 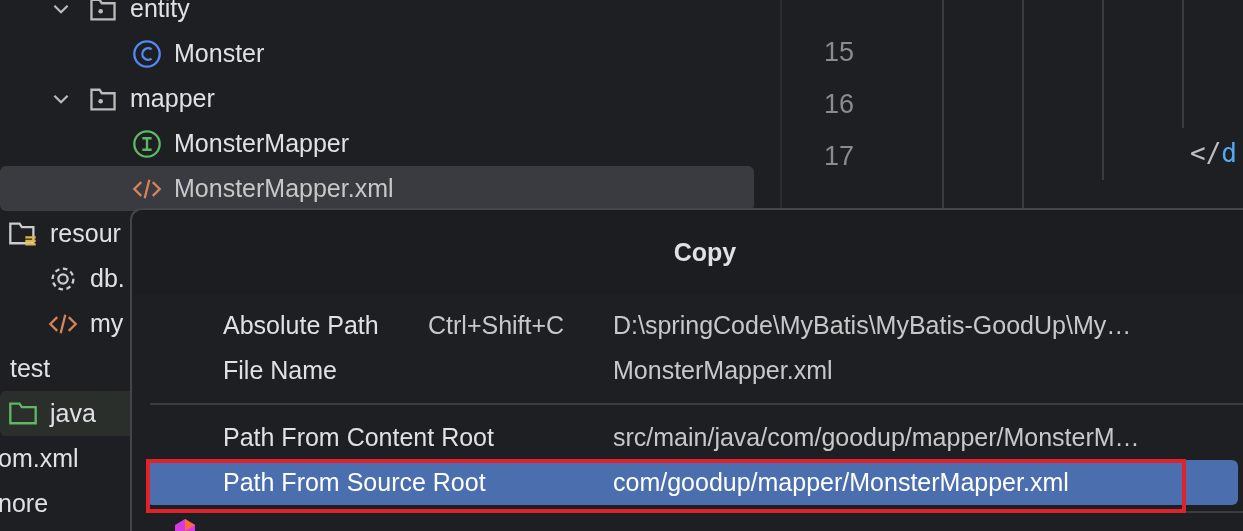 What do you see at coordinates (839, 104) in the screenshot?
I see `line-number: 16` at bounding box center [839, 104].